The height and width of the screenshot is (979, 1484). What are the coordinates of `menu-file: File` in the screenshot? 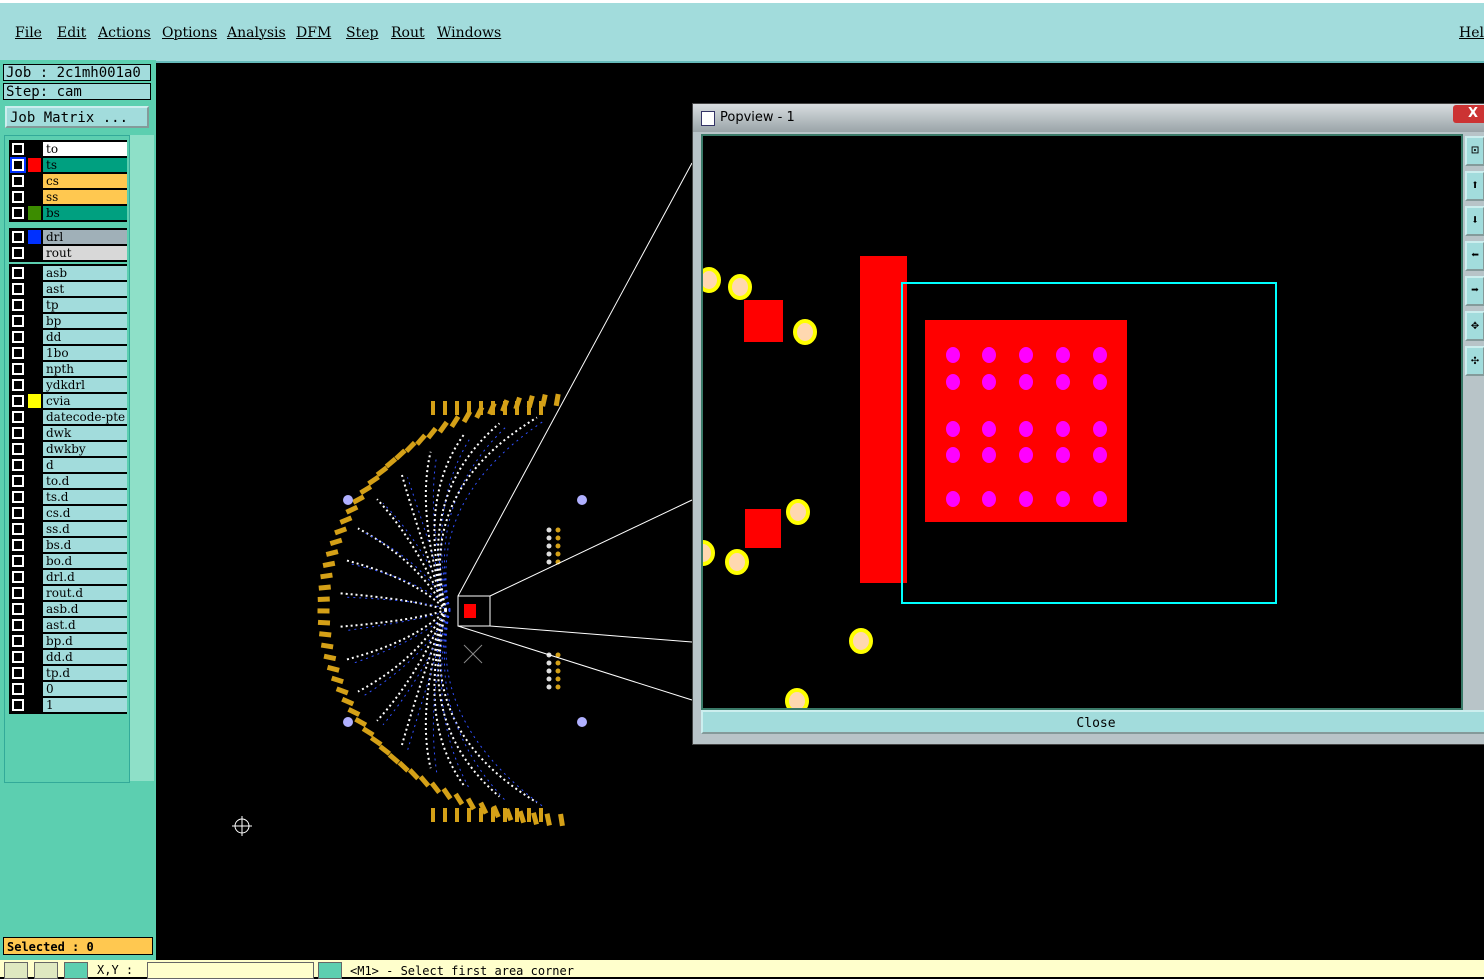 It's located at (28, 33).